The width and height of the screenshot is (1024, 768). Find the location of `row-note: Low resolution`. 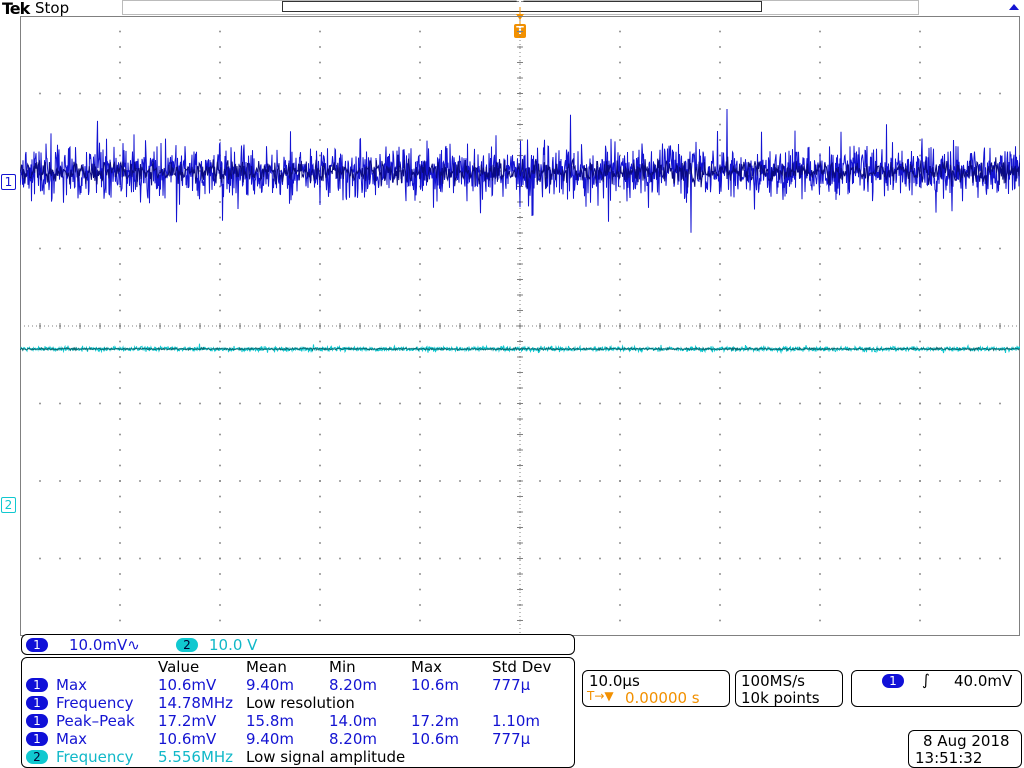

row-note: Low resolution is located at coordinates (300, 703).